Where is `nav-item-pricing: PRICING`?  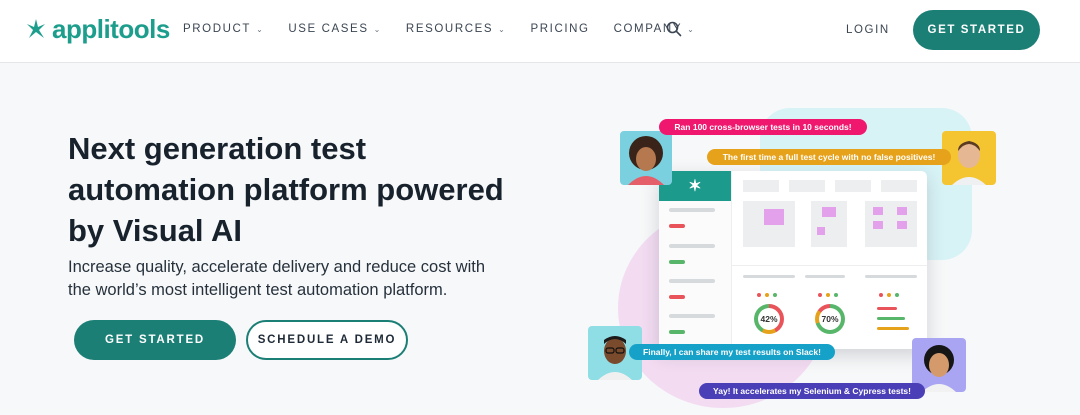 nav-item-pricing: PRICING is located at coordinates (559, 29).